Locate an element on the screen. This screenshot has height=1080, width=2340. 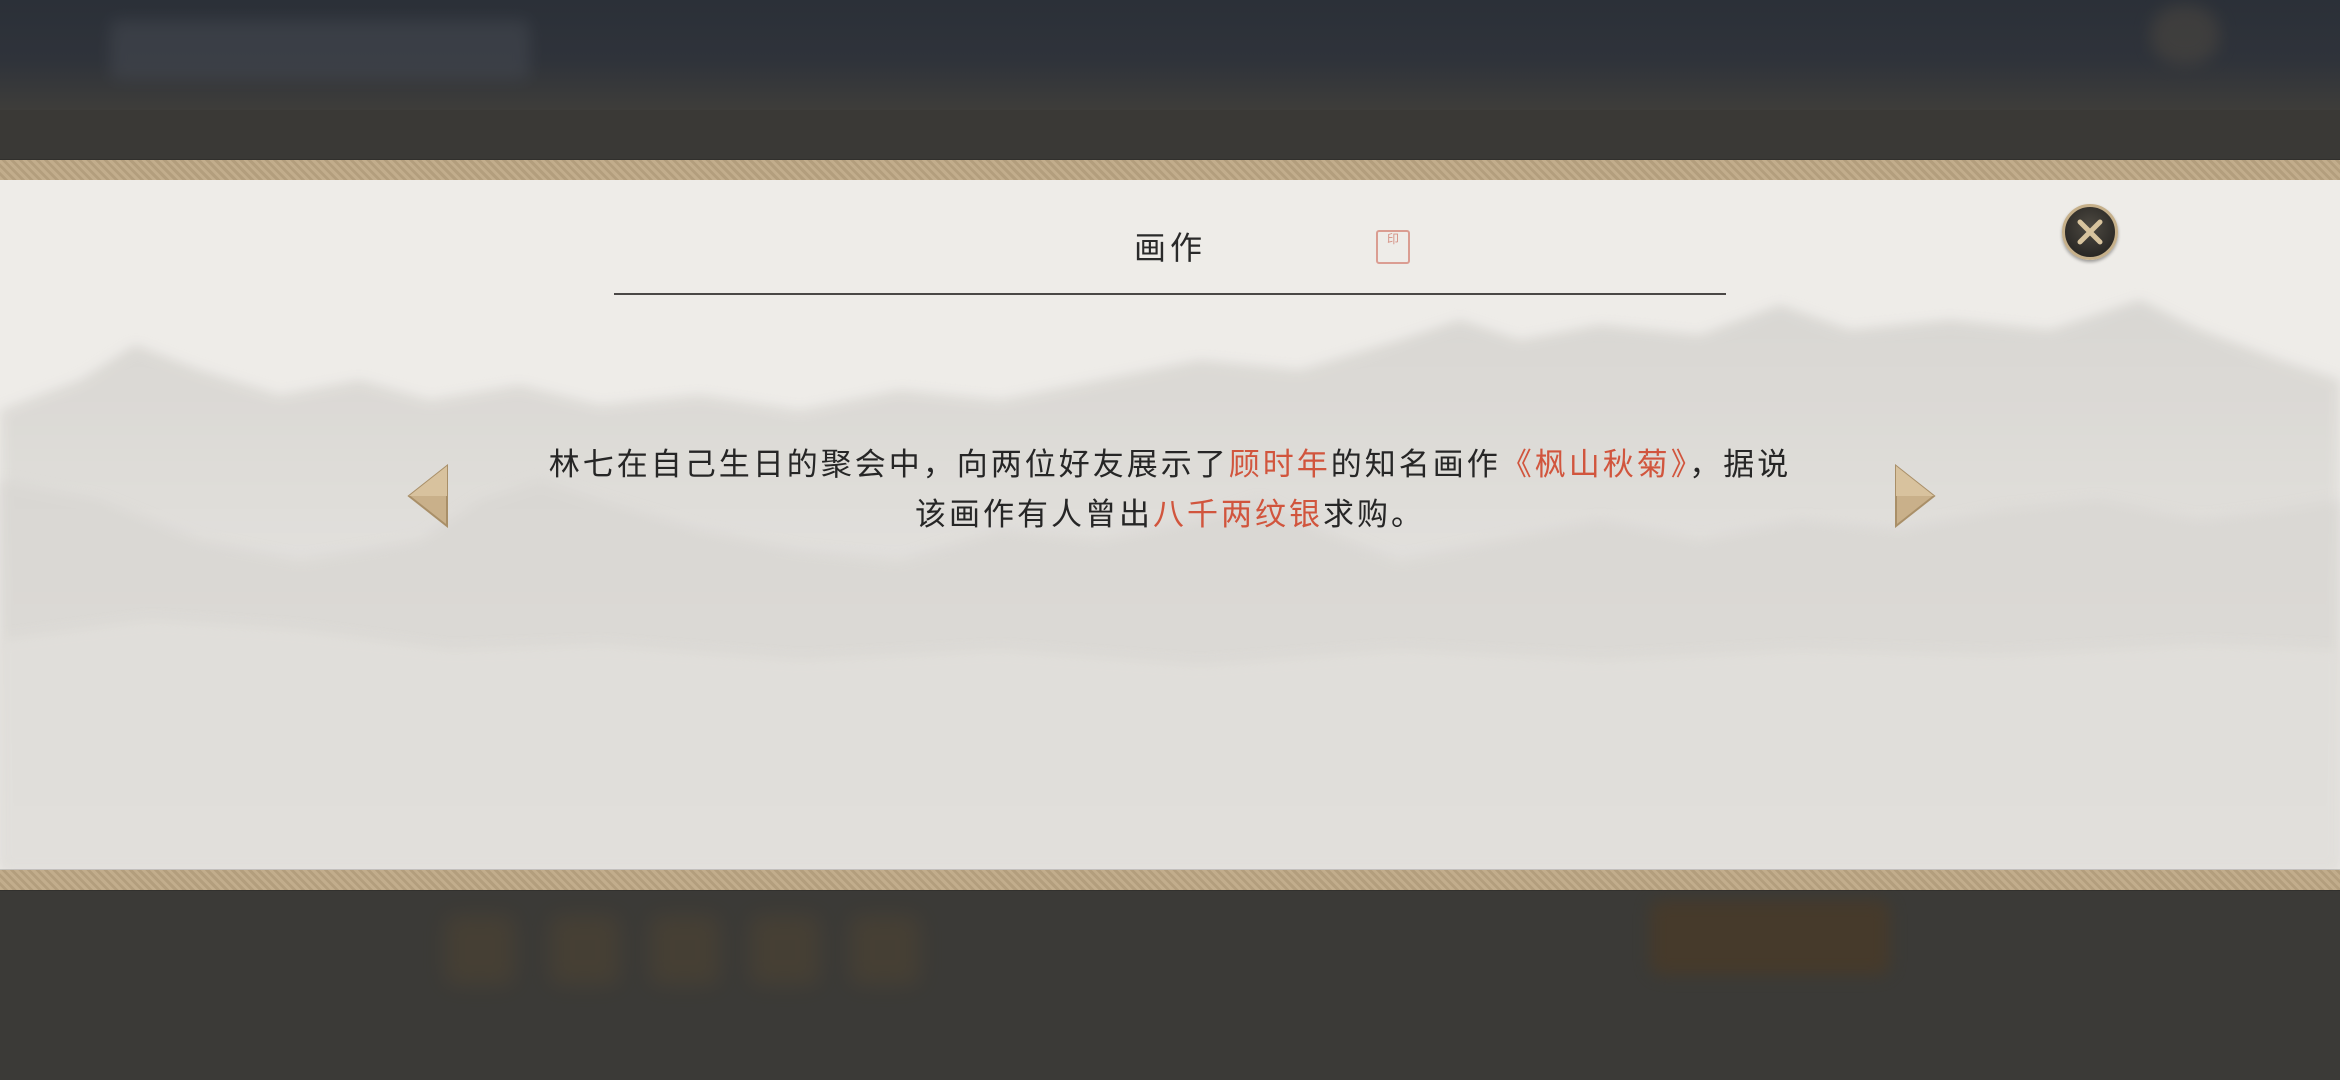
highlight-price: 八千两纹银 is located at coordinates (1238, 515).